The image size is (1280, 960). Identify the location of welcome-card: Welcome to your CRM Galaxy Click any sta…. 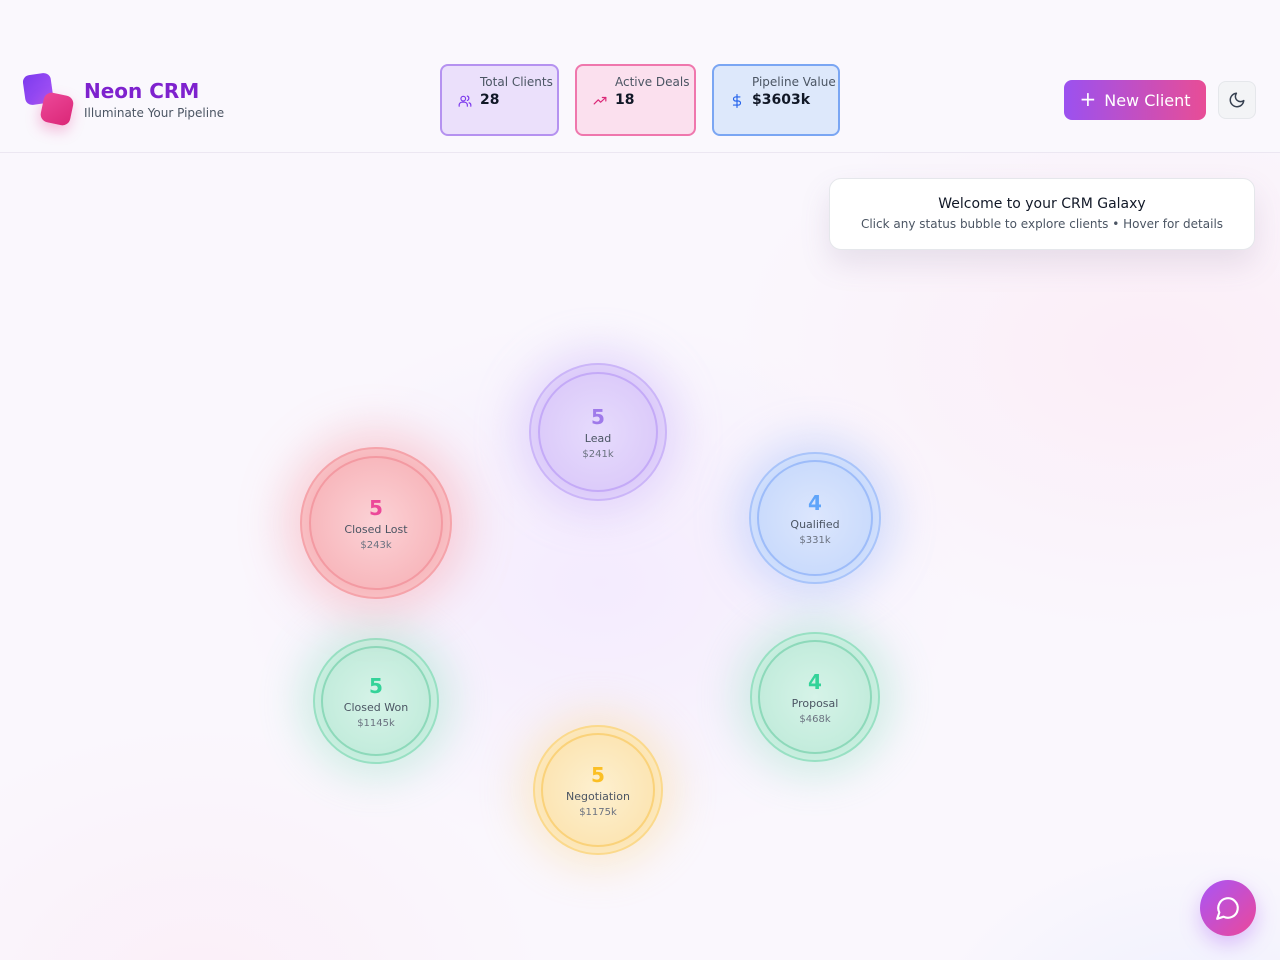
(1042, 214).